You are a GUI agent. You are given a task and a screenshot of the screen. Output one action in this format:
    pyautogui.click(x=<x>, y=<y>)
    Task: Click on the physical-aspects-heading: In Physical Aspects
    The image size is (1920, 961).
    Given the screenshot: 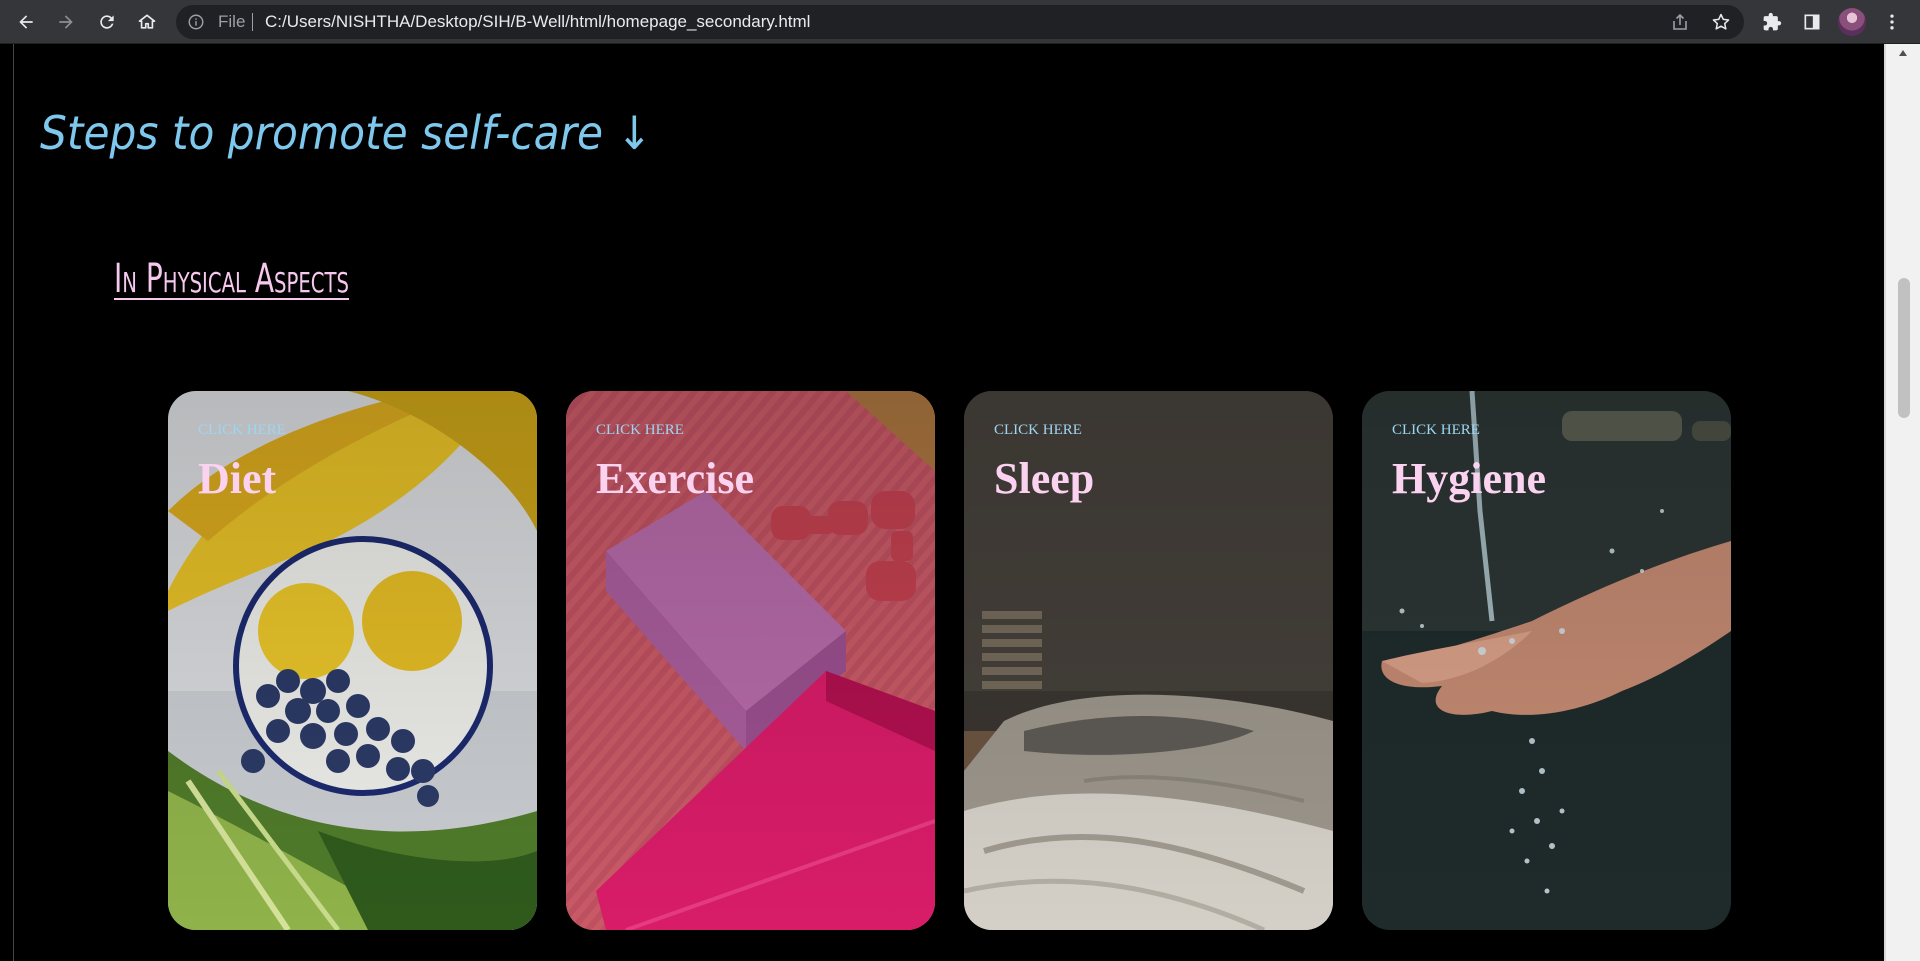 What is the action you would take?
    pyautogui.click(x=231, y=279)
    